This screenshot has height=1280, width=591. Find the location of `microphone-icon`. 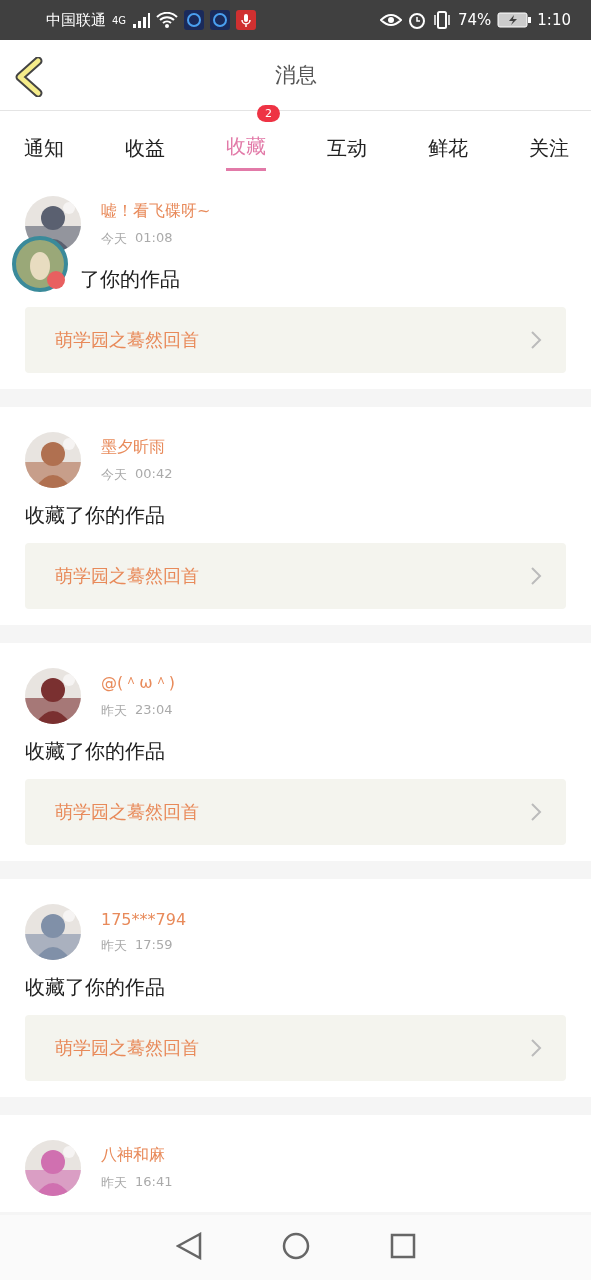

microphone-icon is located at coordinates (246, 20).